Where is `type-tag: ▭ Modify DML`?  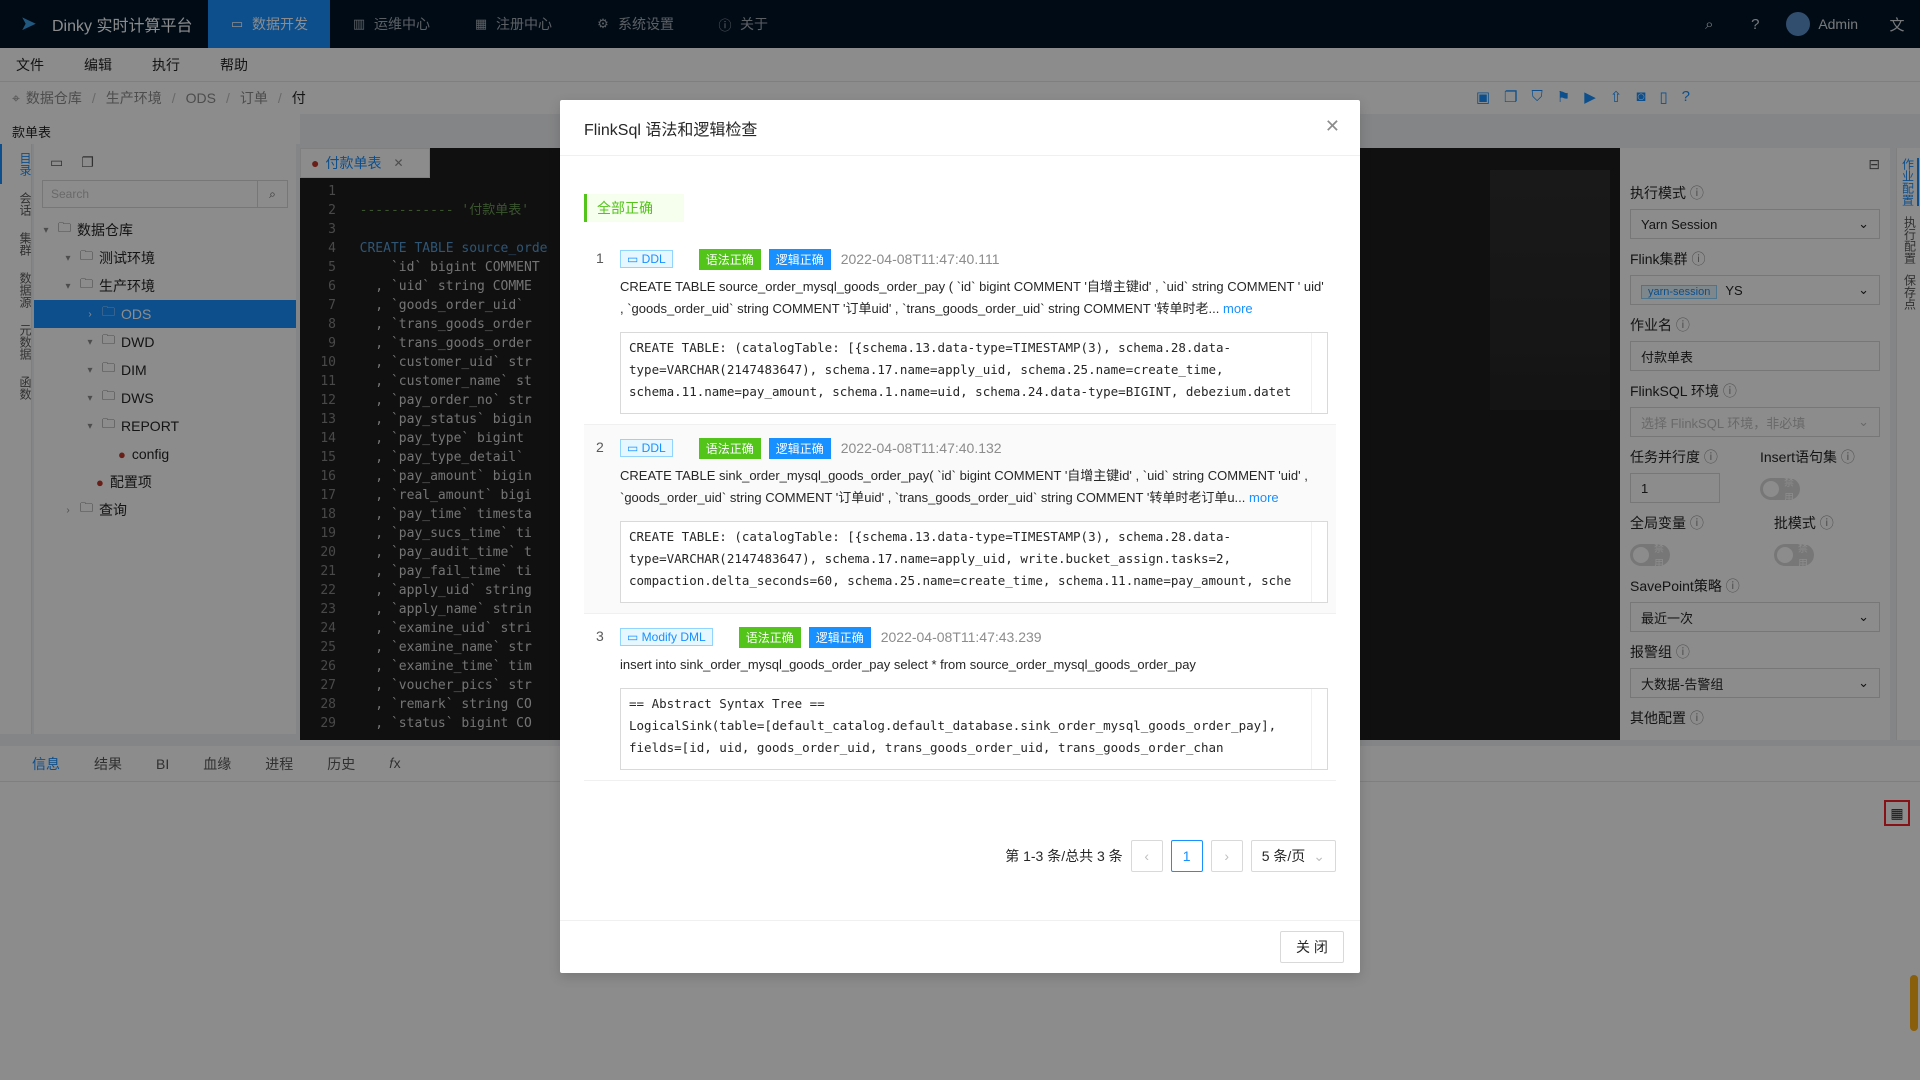 type-tag: ▭ Modify DML is located at coordinates (666, 637).